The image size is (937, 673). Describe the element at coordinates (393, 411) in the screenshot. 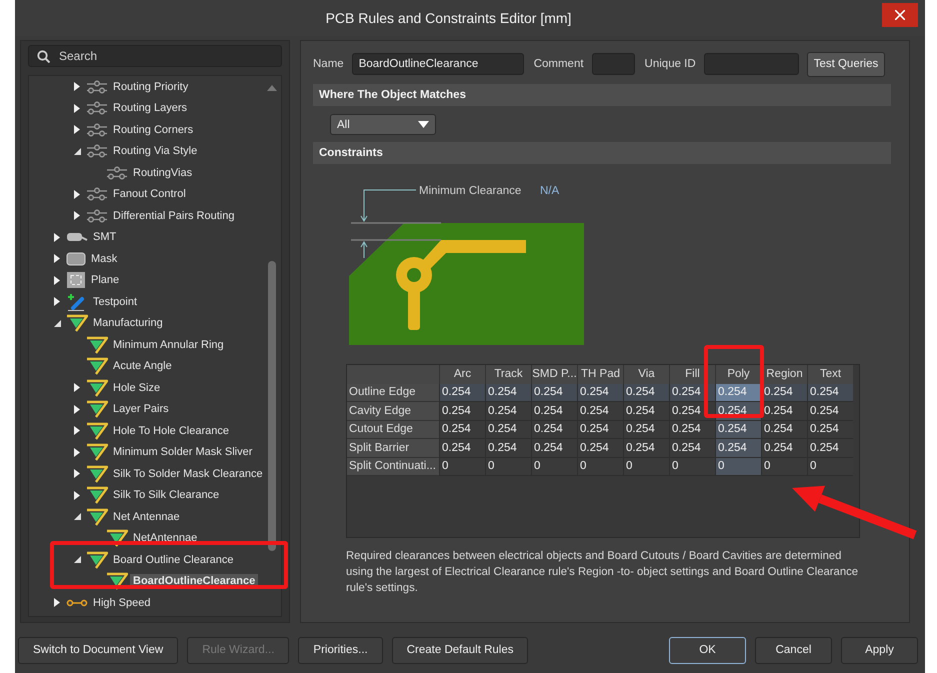

I see `table-row-header: Cavity Edge` at that location.